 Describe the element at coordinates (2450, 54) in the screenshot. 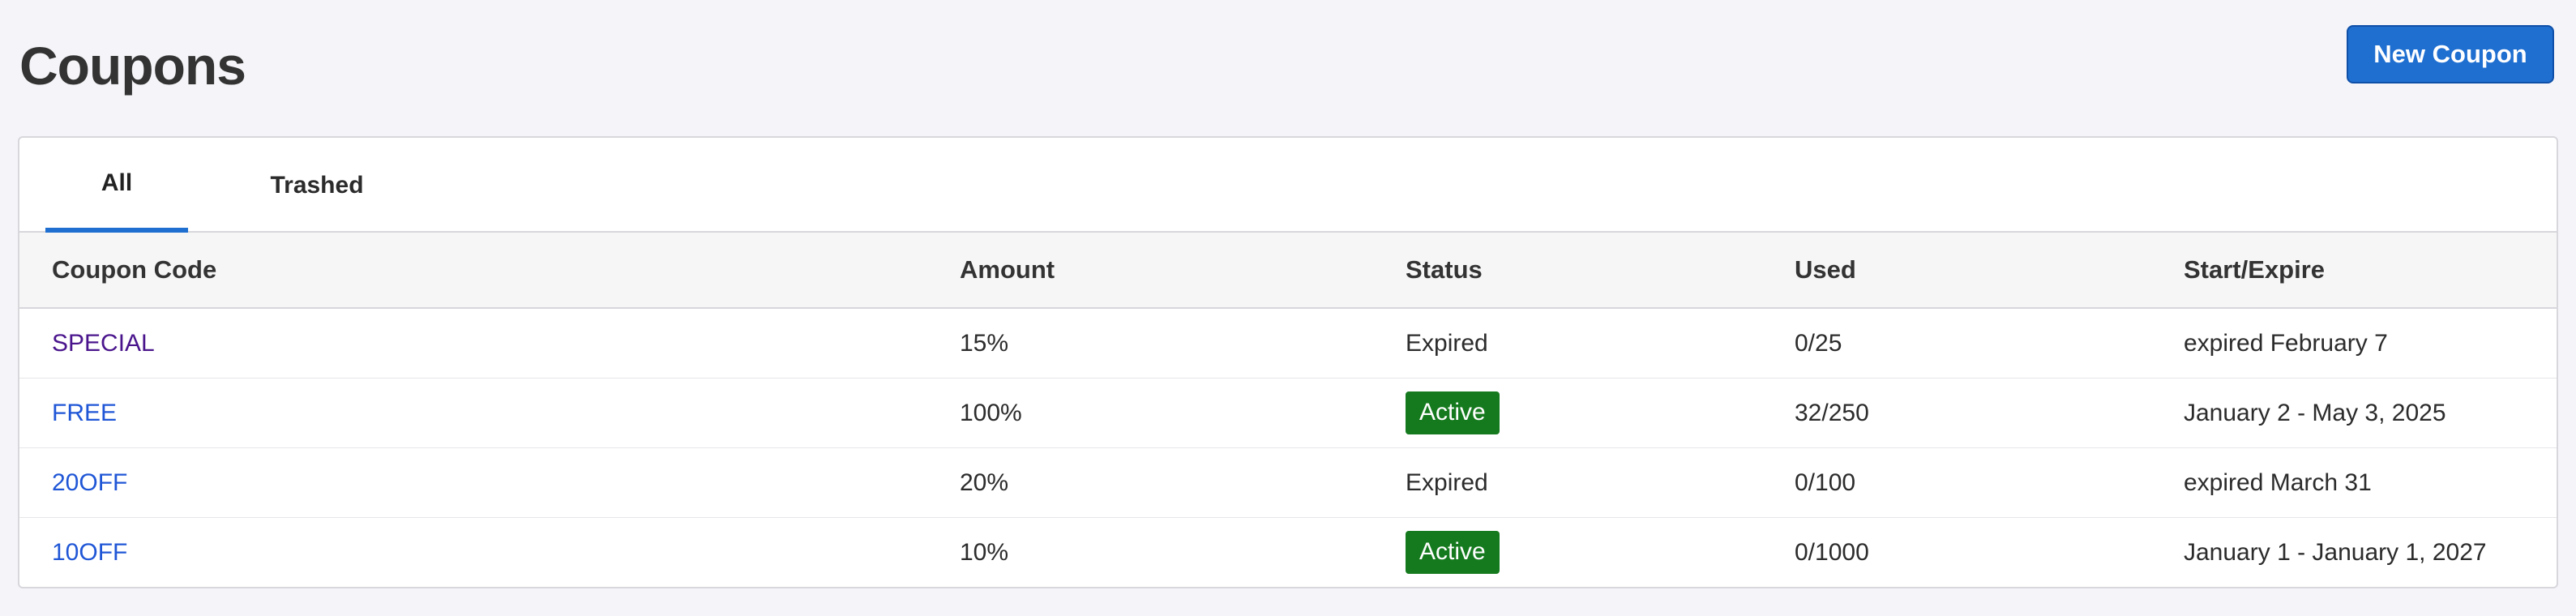

I see `new-coupon-button: New Coupon` at that location.